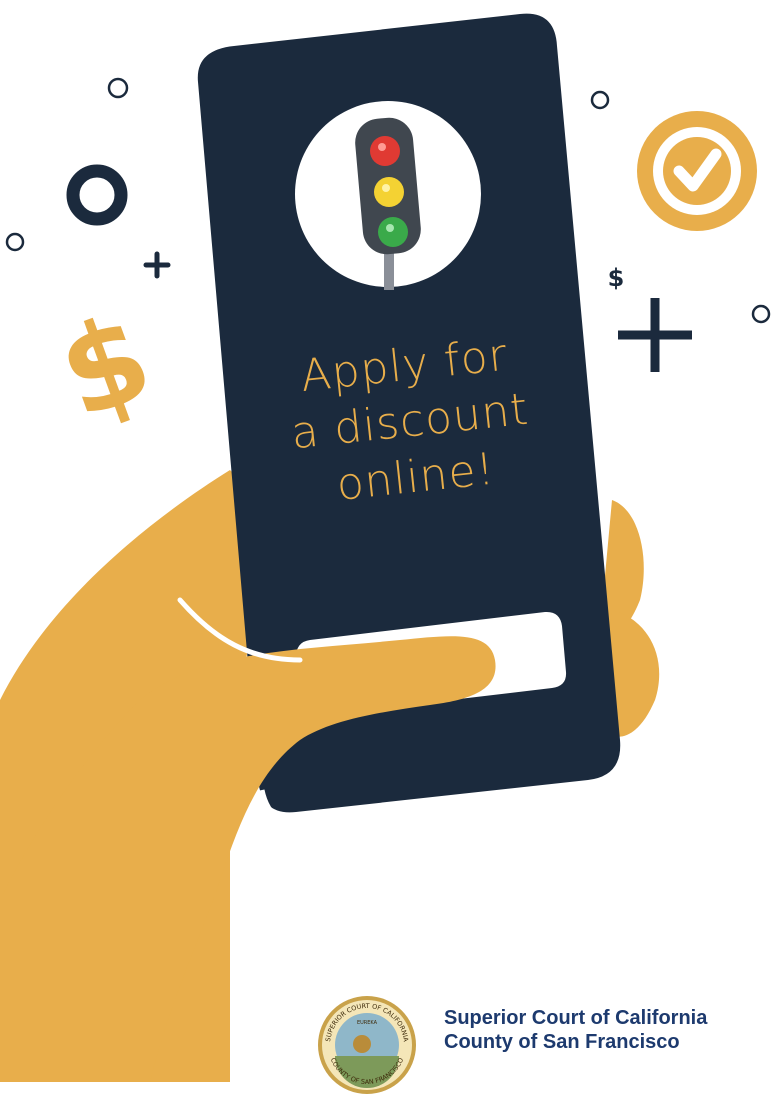  I want to click on headline: Apply for a discount online!, so click(410, 422).